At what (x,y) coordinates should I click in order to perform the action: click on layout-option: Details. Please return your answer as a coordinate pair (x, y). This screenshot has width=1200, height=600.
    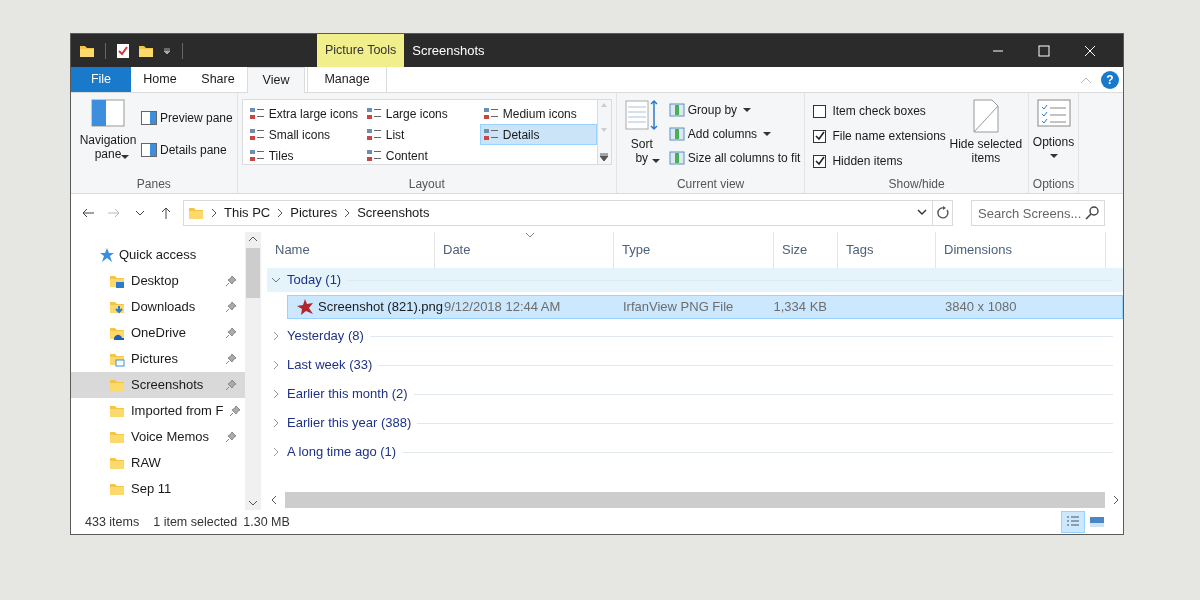
    Looking at the image, I should click on (538, 134).